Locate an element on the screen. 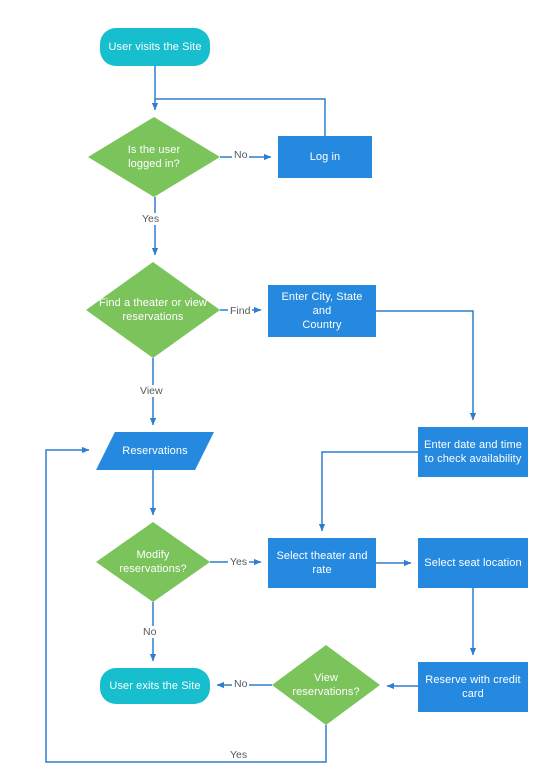 The width and height of the screenshot is (550, 784). node-select_rate: Select theater and rate is located at coordinates (322, 563).